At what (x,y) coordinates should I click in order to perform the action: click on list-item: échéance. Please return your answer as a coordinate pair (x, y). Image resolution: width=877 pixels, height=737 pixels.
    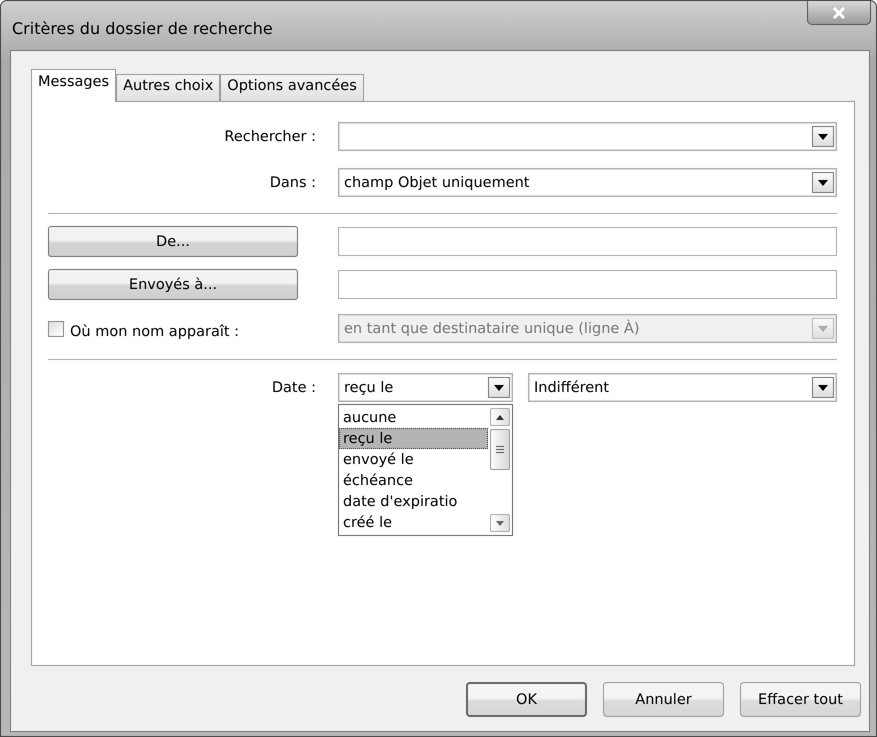
    Looking at the image, I should click on (413, 480).